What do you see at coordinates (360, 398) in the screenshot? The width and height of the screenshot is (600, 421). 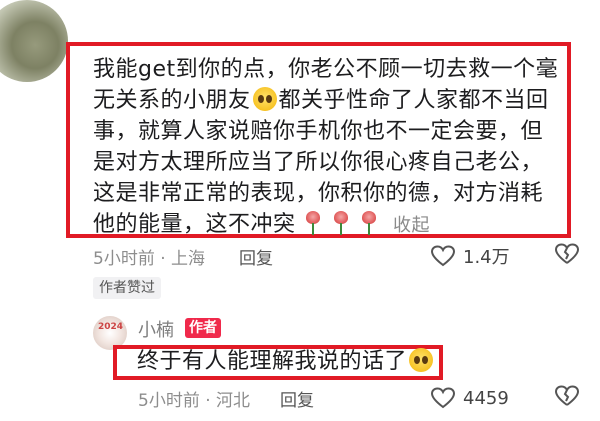 I see `reply-meta-row: 5小时前 · 河北 回复 4459` at bounding box center [360, 398].